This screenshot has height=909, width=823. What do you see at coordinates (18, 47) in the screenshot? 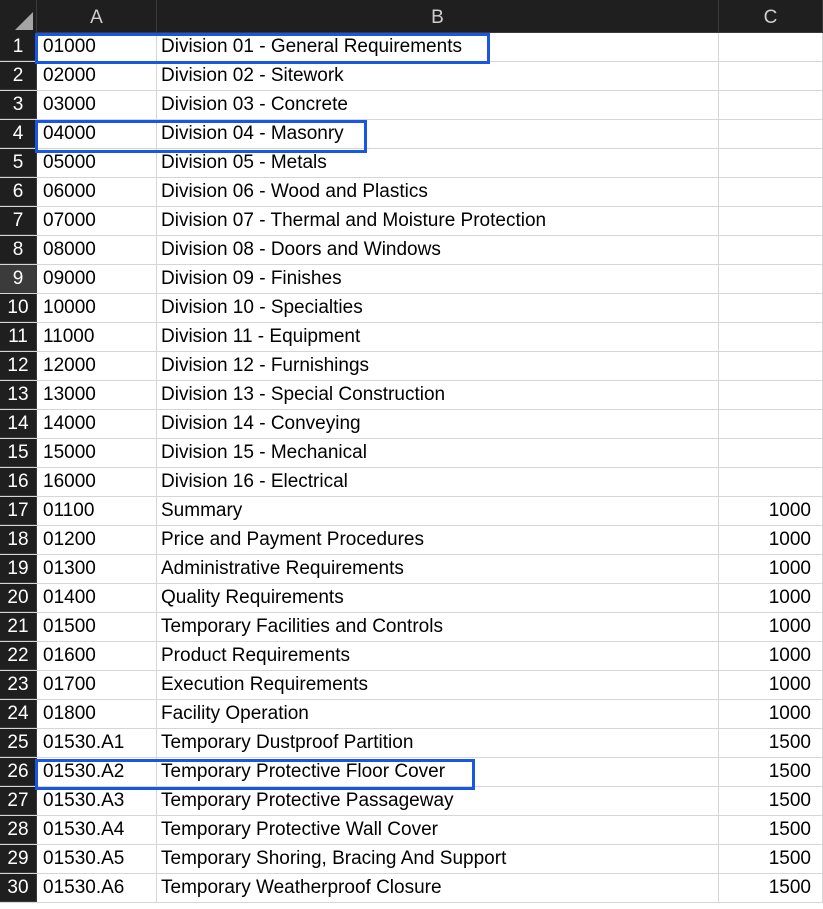
I see `row-header: 1` at bounding box center [18, 47].